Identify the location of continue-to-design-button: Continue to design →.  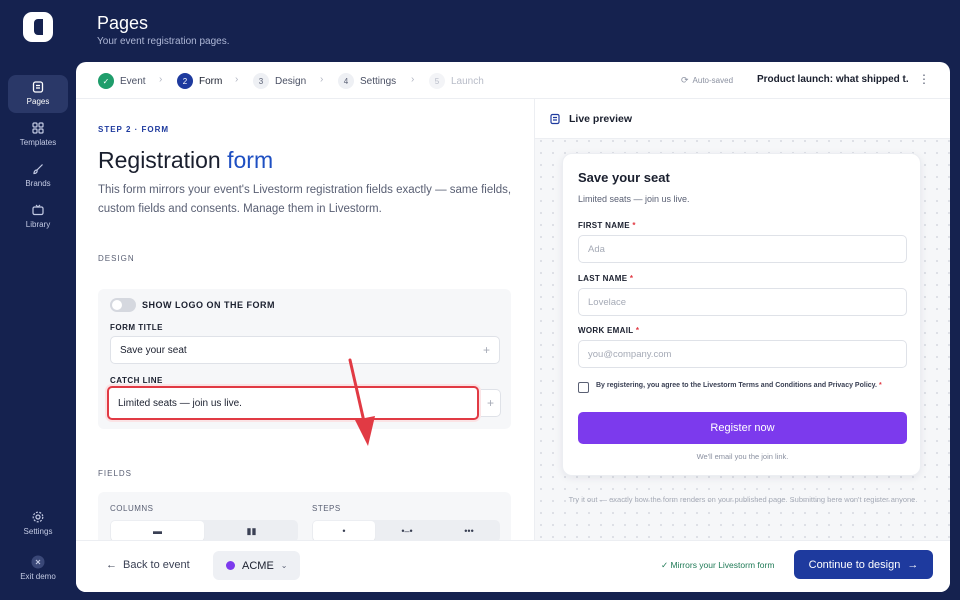
(863, 564).